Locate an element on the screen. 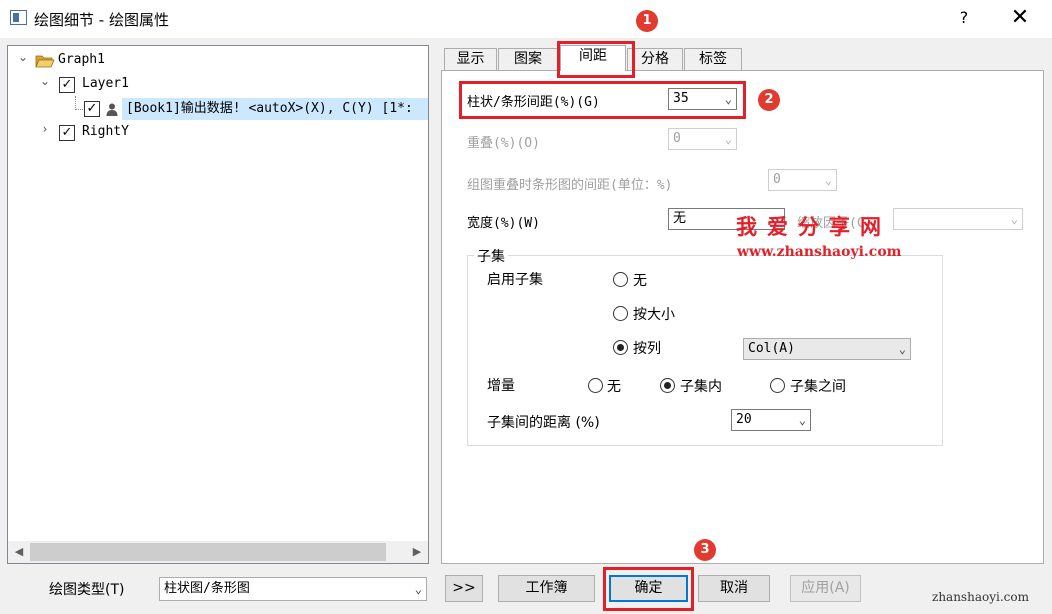  apply-button: 应用(A) is located at coordinates (825, 588).